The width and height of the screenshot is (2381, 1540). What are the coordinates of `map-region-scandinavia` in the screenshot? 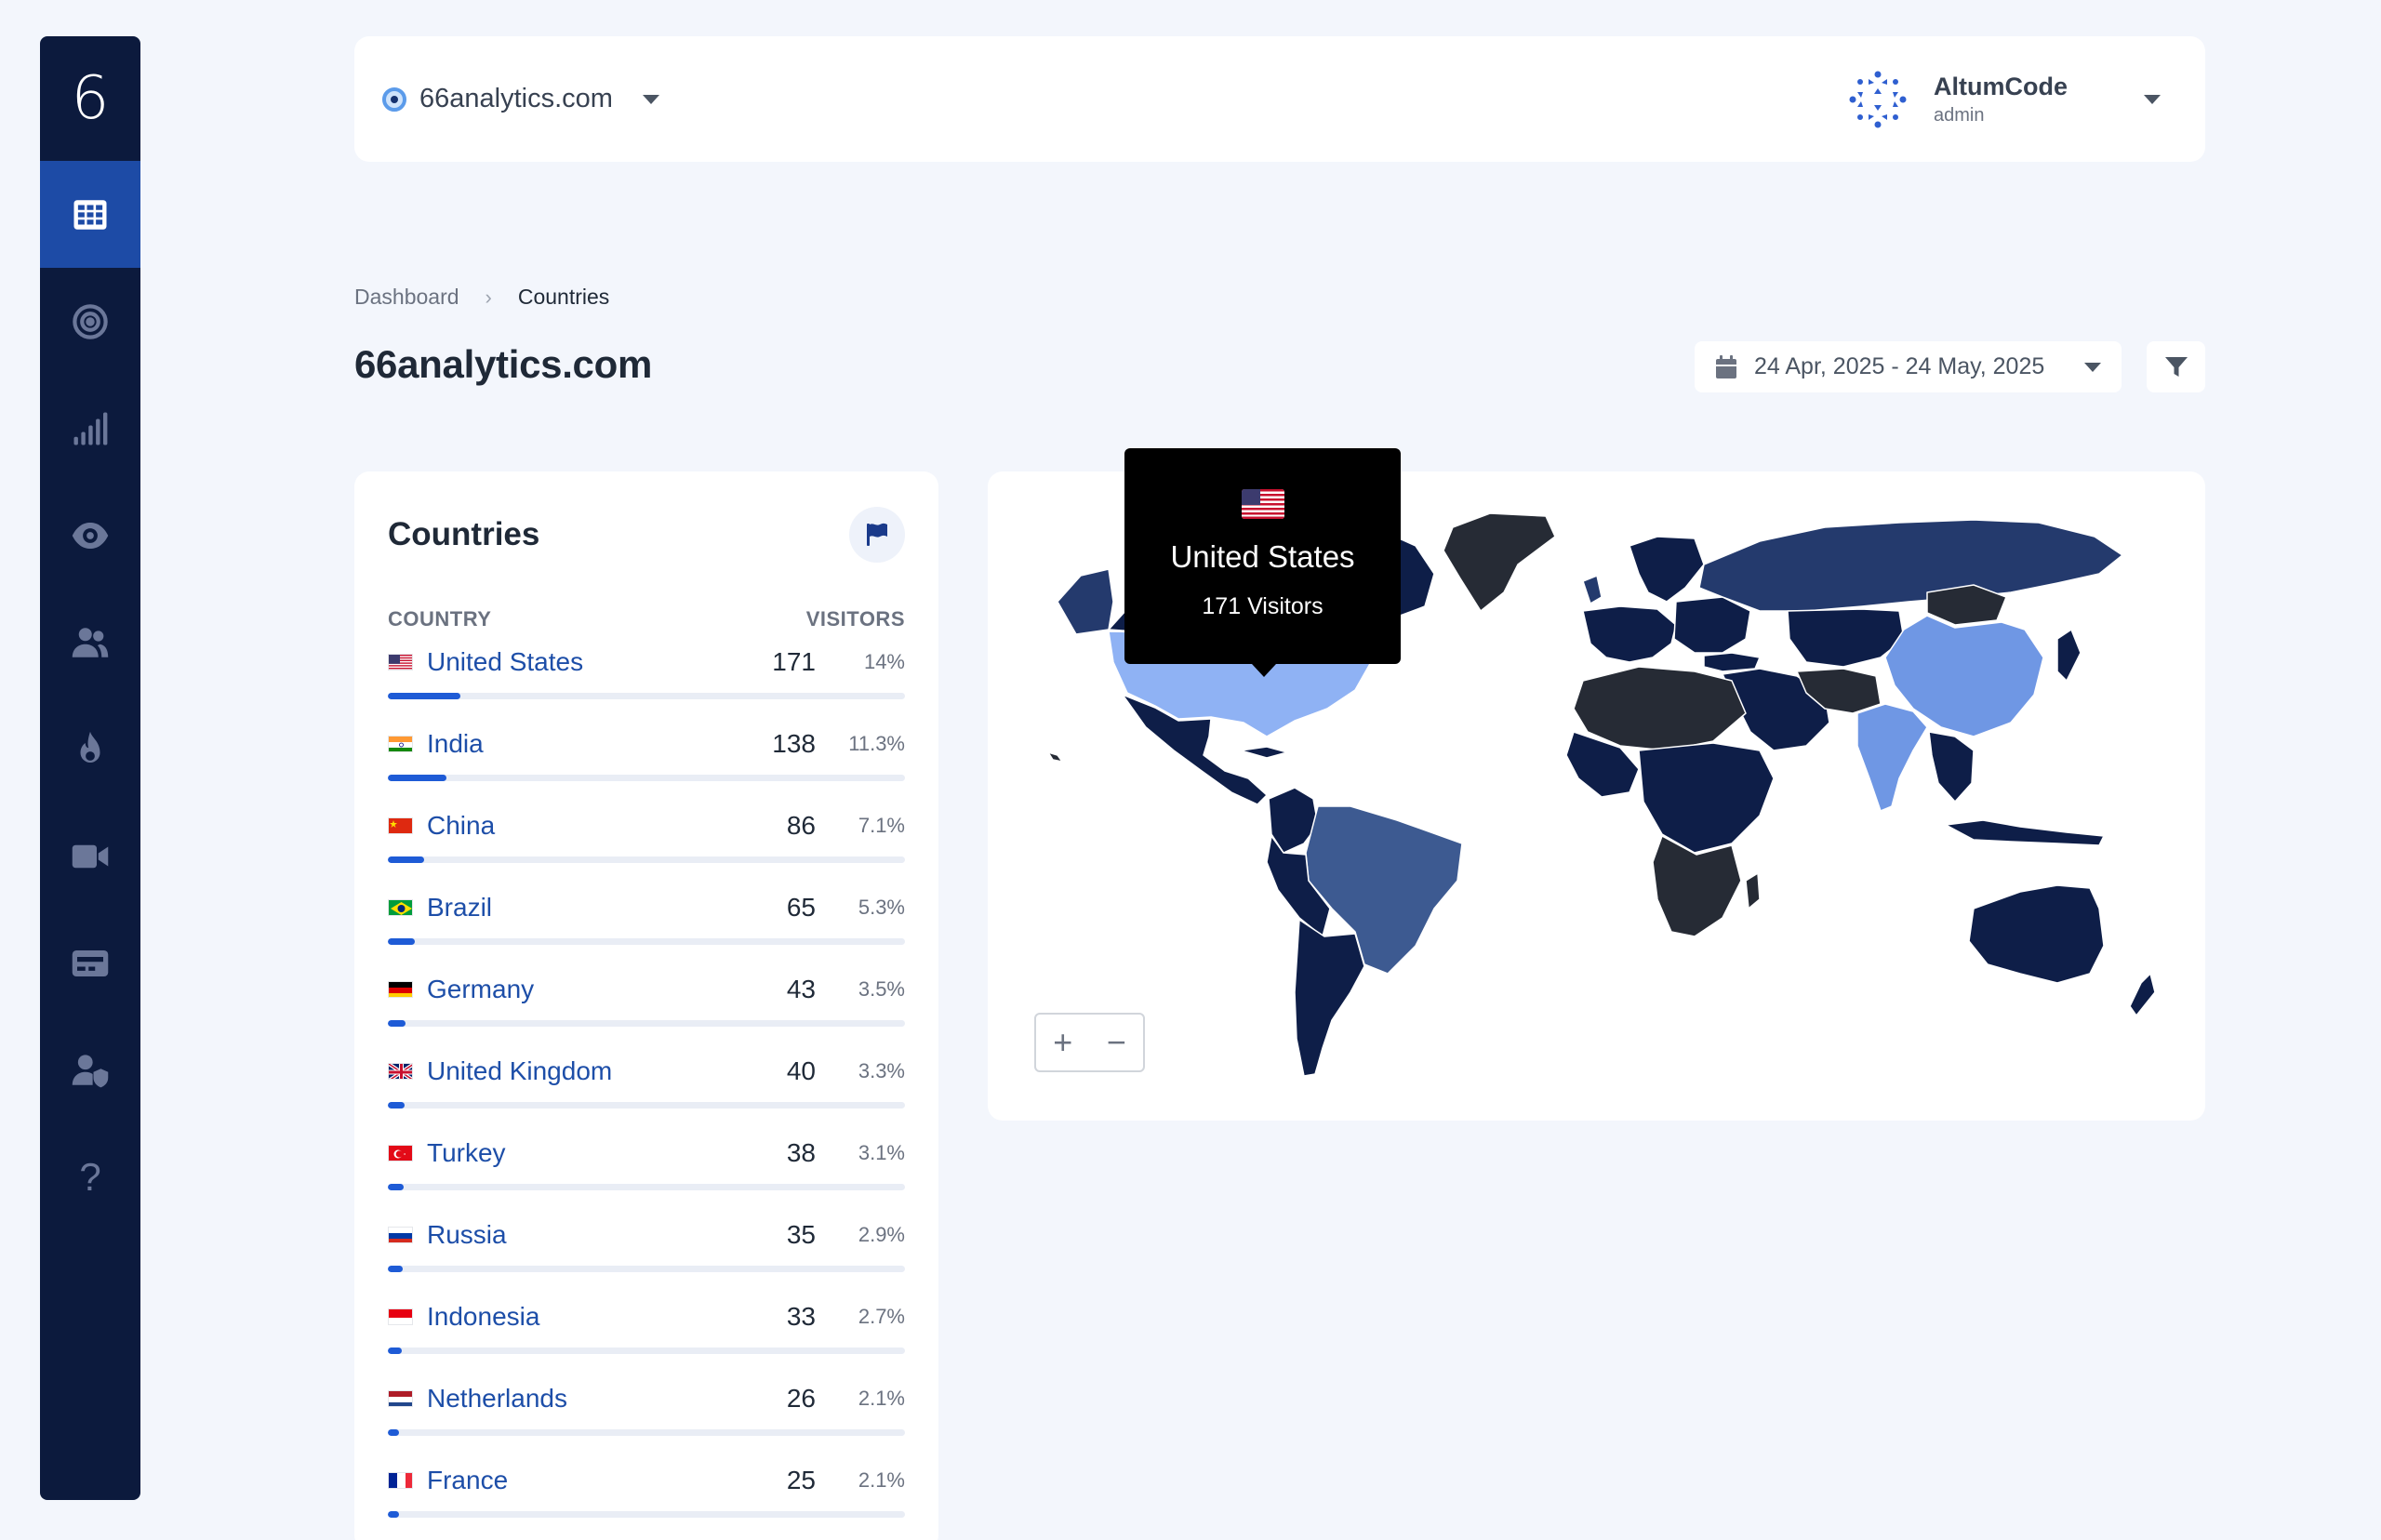 It's located at (1667, 569).